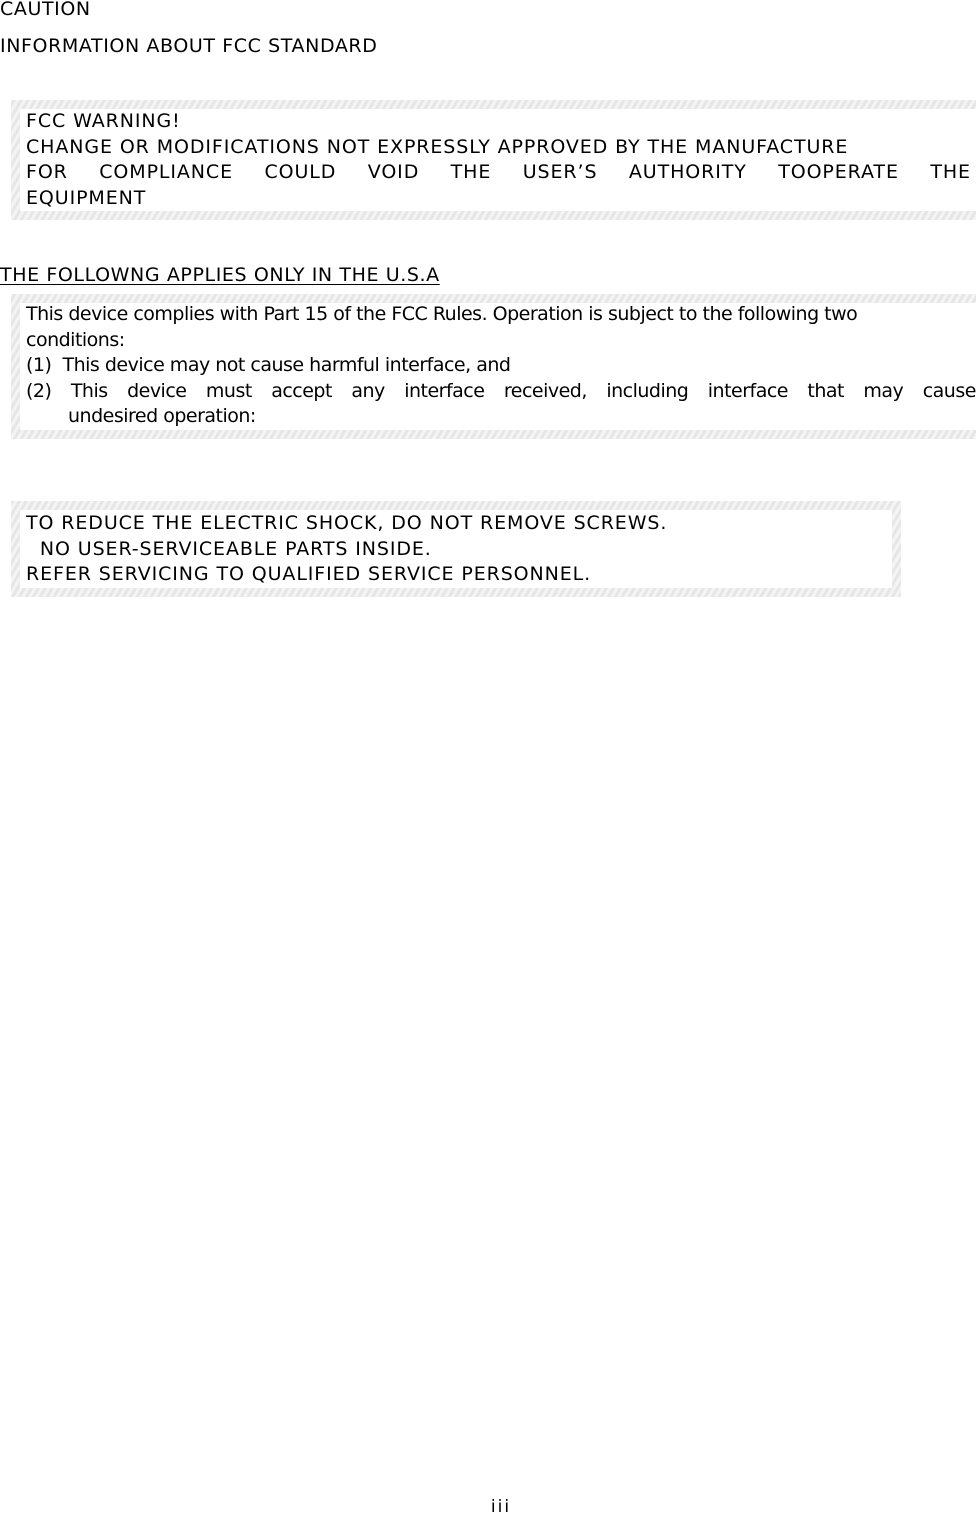 The width and height of the screenshot is (976, 1517). I want to click on word: that, so click(825, 390).